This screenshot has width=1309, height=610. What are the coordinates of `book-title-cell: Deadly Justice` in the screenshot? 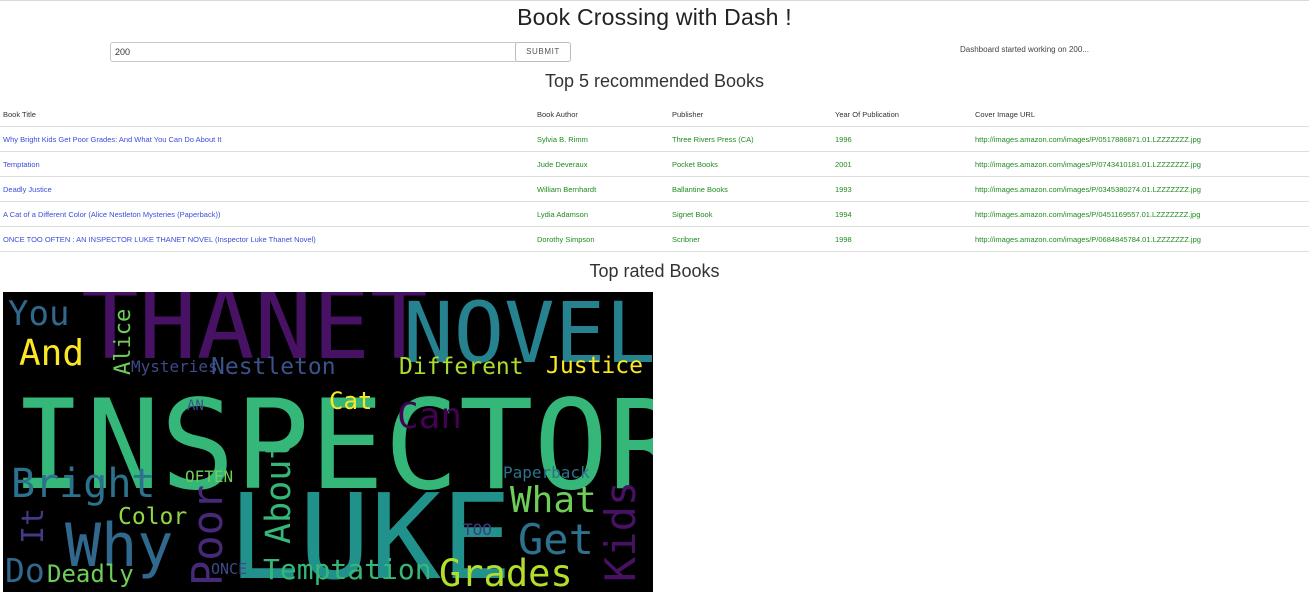 It's located at (267, 189).